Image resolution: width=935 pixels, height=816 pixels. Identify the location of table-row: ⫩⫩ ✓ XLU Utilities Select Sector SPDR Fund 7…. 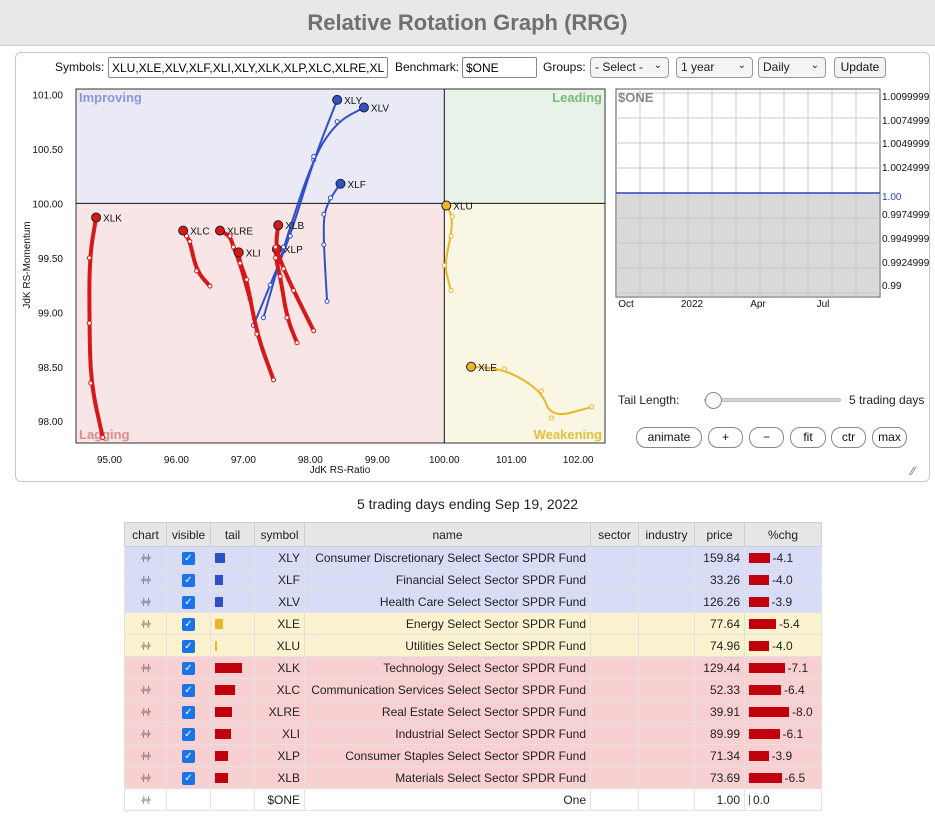
(473, 645).